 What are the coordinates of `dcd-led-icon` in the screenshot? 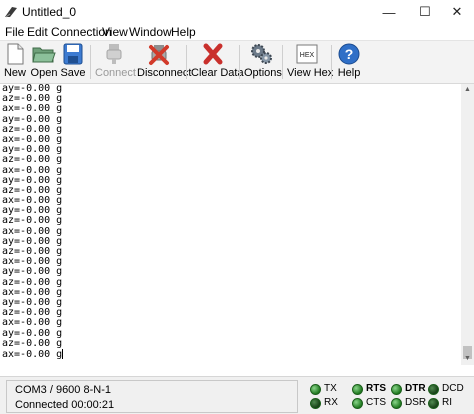 It's located at (433, 389).